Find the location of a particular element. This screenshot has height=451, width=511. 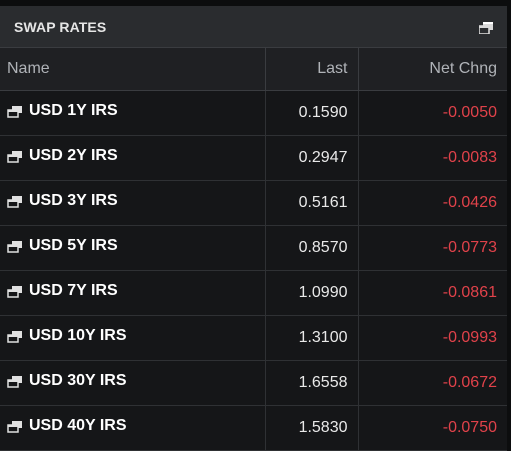

column-header-last: Last is located at coordinates (312, 69).